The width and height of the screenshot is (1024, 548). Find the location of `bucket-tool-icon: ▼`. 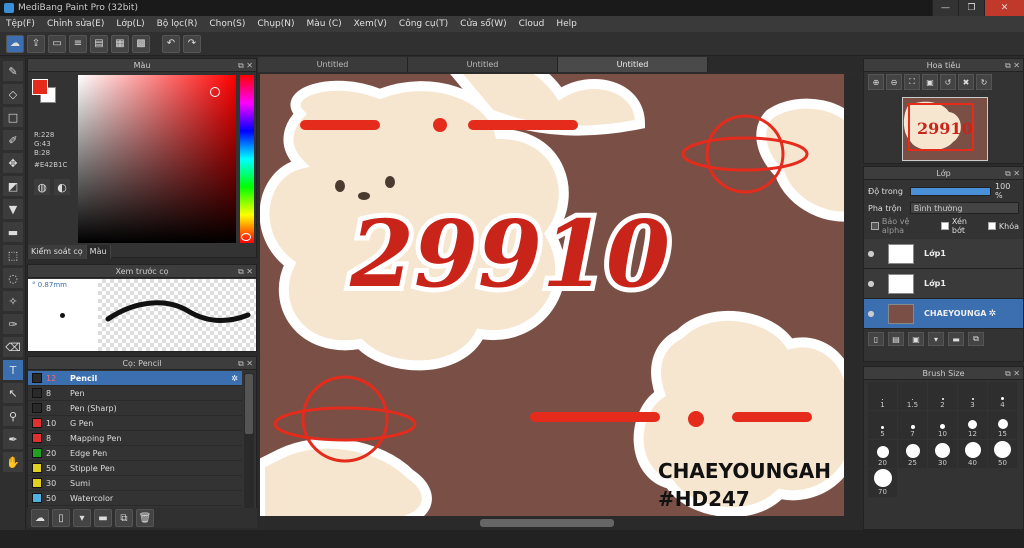

bucket-tool-icon: ▼ is located at coordinates (13, 209).